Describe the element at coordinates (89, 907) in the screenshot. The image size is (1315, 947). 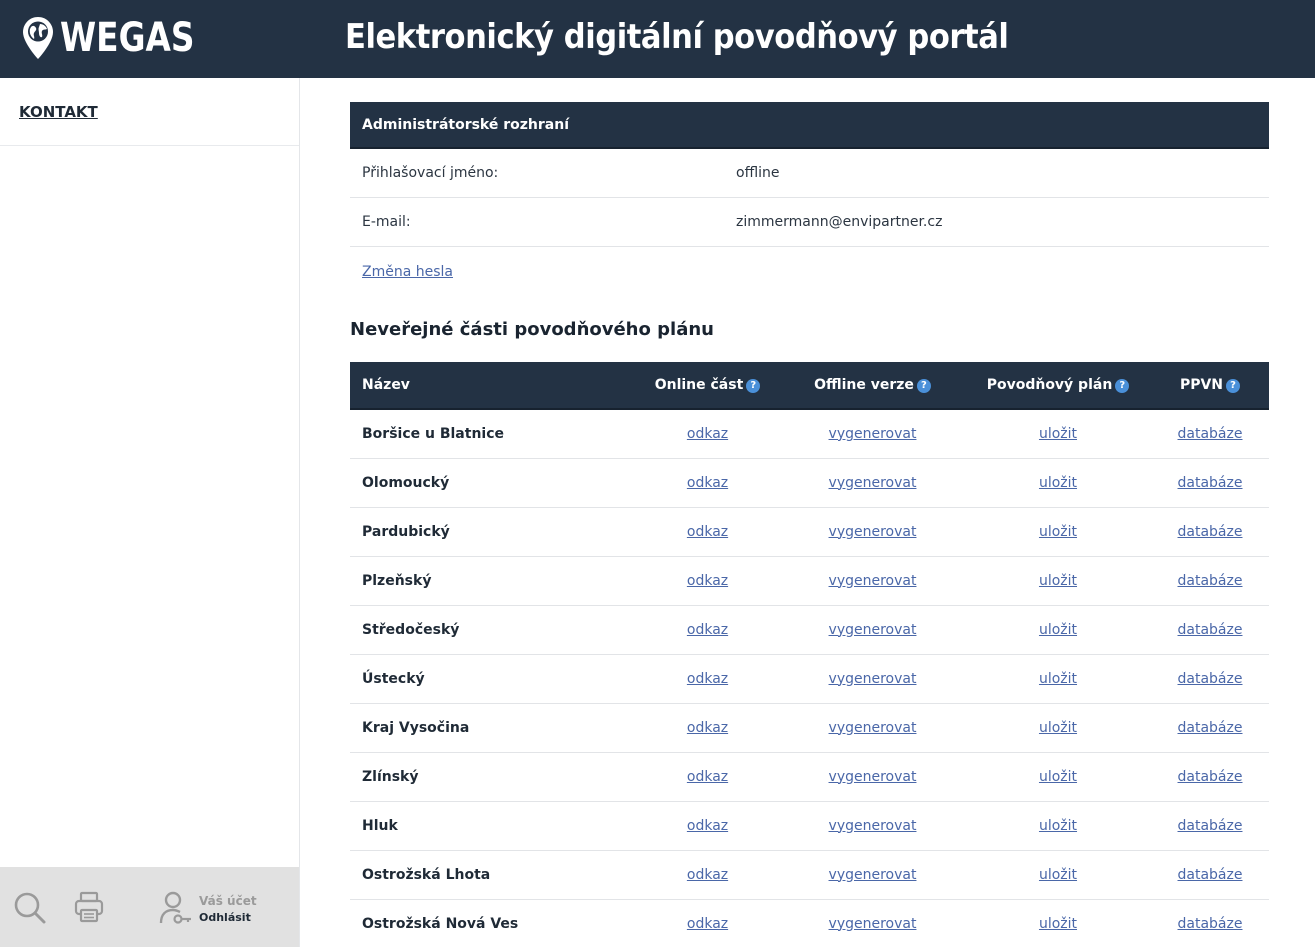
I see `printer-icon` at that location.